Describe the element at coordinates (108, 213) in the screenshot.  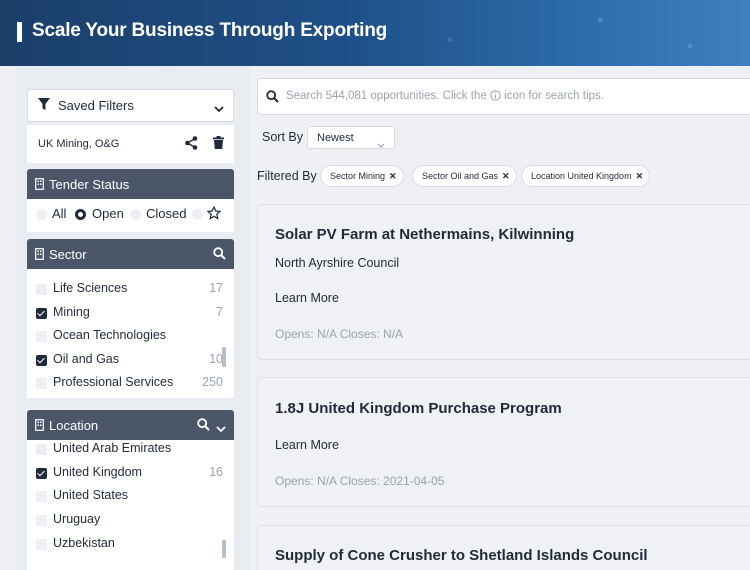
I see `radio-open-label: Open` at that location.